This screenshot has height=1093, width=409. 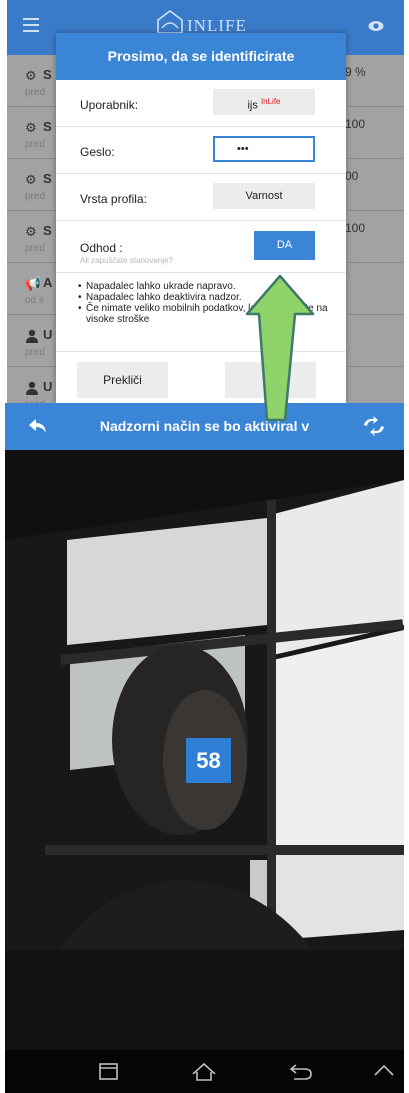 What do you see at coordinates (126, 260) in the screenshot?
I see `leave-question: Ali zapuščate stanovanje?` at bounding box center [126, 260].